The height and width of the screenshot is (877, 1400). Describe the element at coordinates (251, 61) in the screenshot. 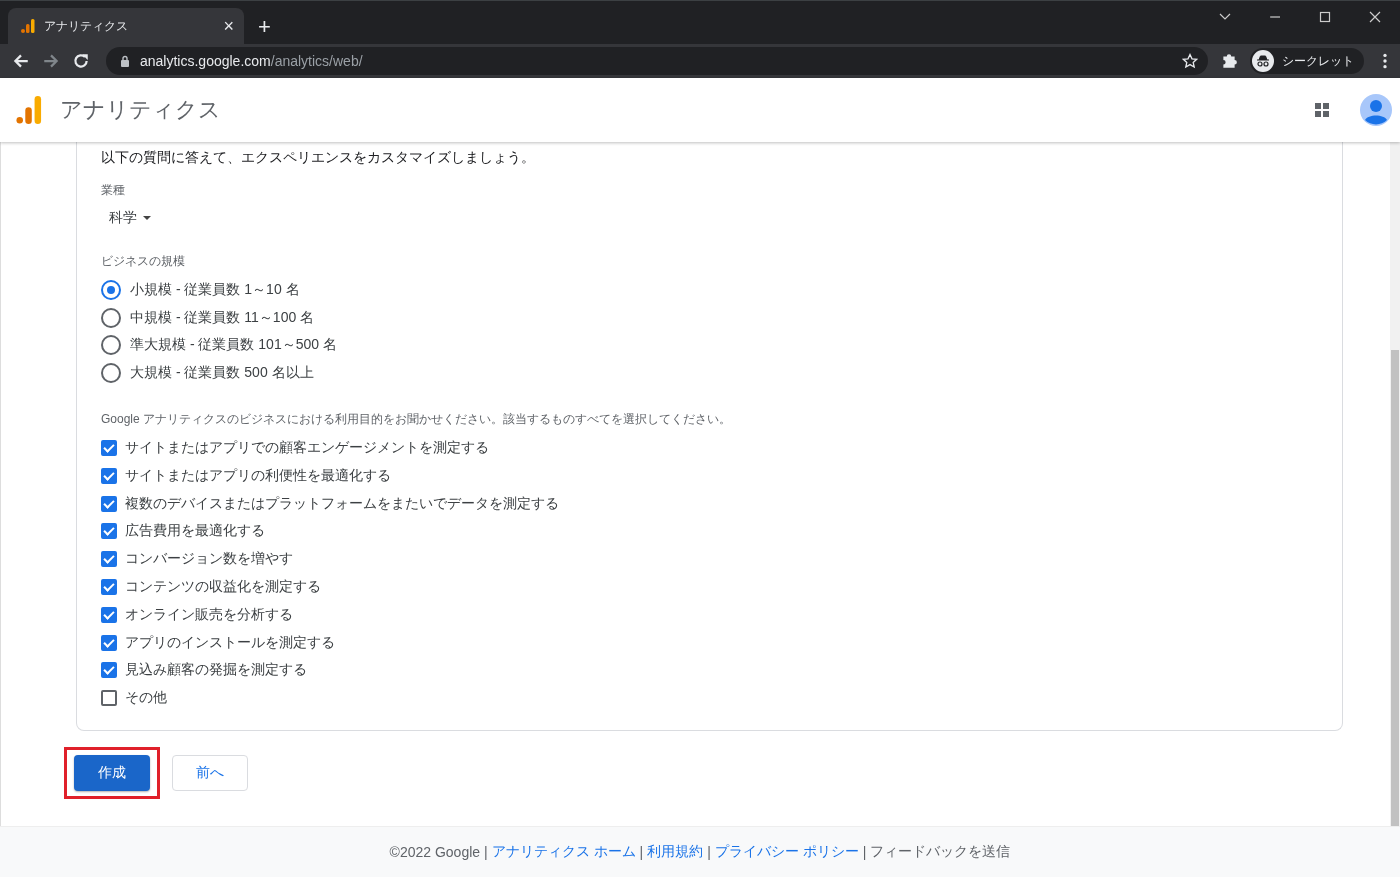

I see `url-text: analytics.google.com/analytics/web/` at that location.